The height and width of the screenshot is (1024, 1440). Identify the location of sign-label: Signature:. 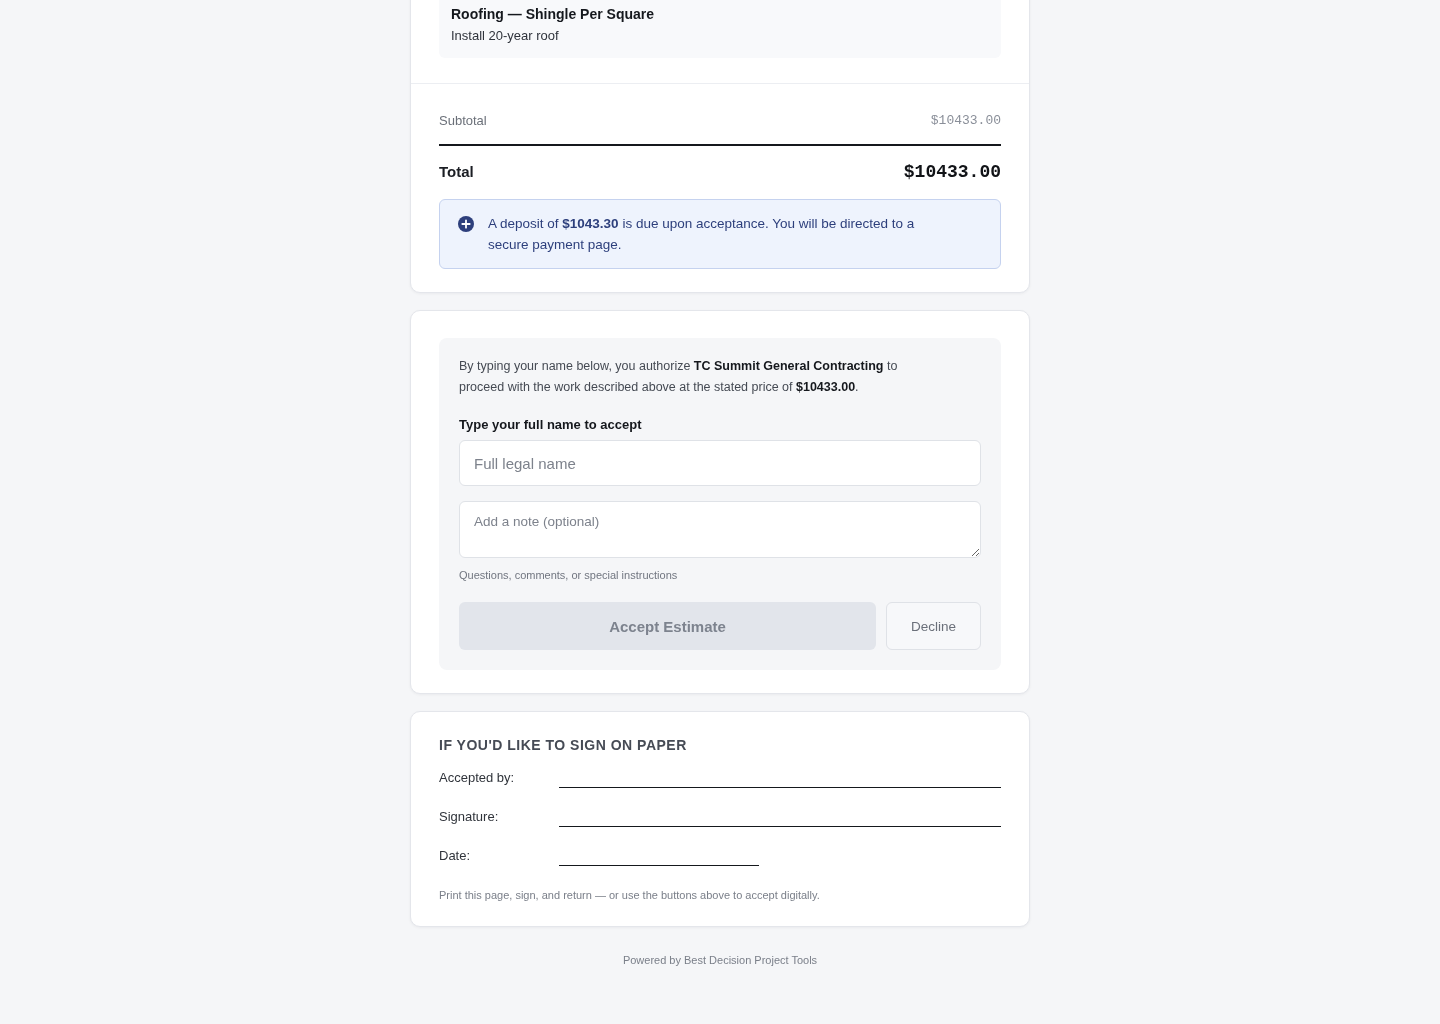
(469, 817).